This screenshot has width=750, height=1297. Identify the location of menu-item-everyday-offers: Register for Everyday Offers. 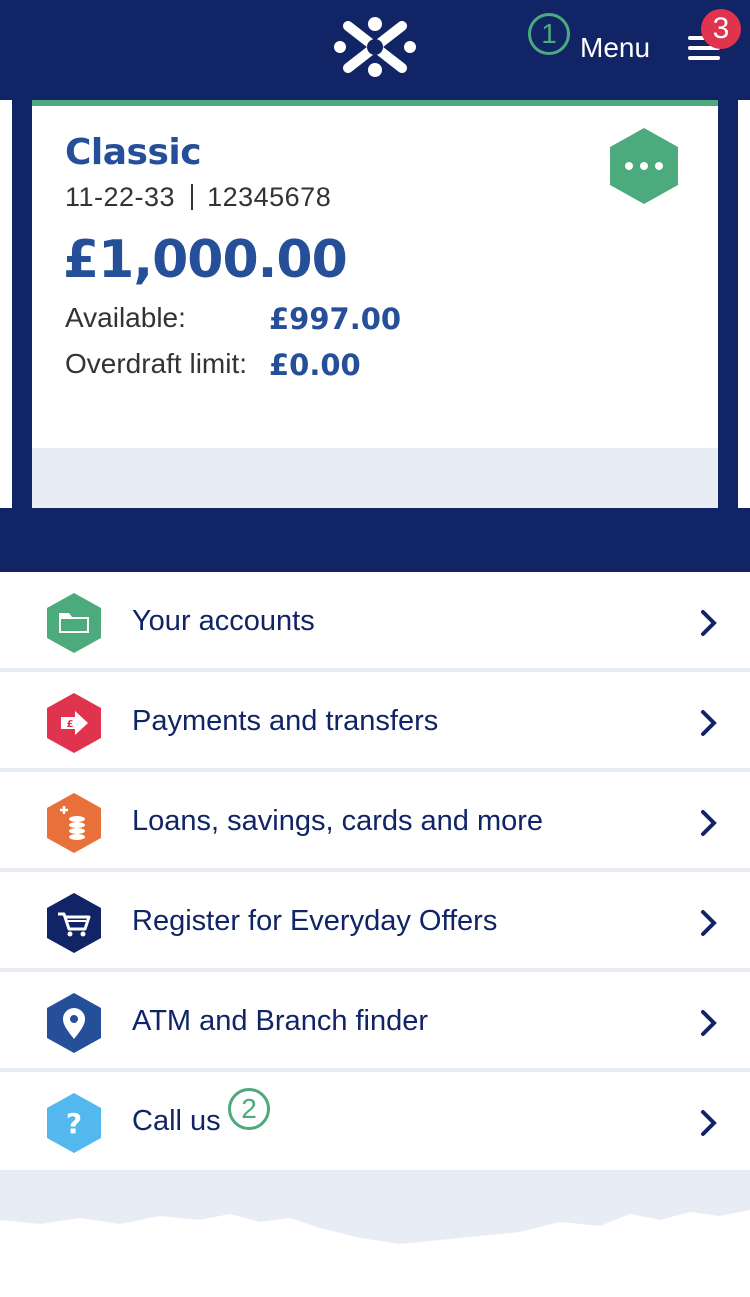
(375, 922).